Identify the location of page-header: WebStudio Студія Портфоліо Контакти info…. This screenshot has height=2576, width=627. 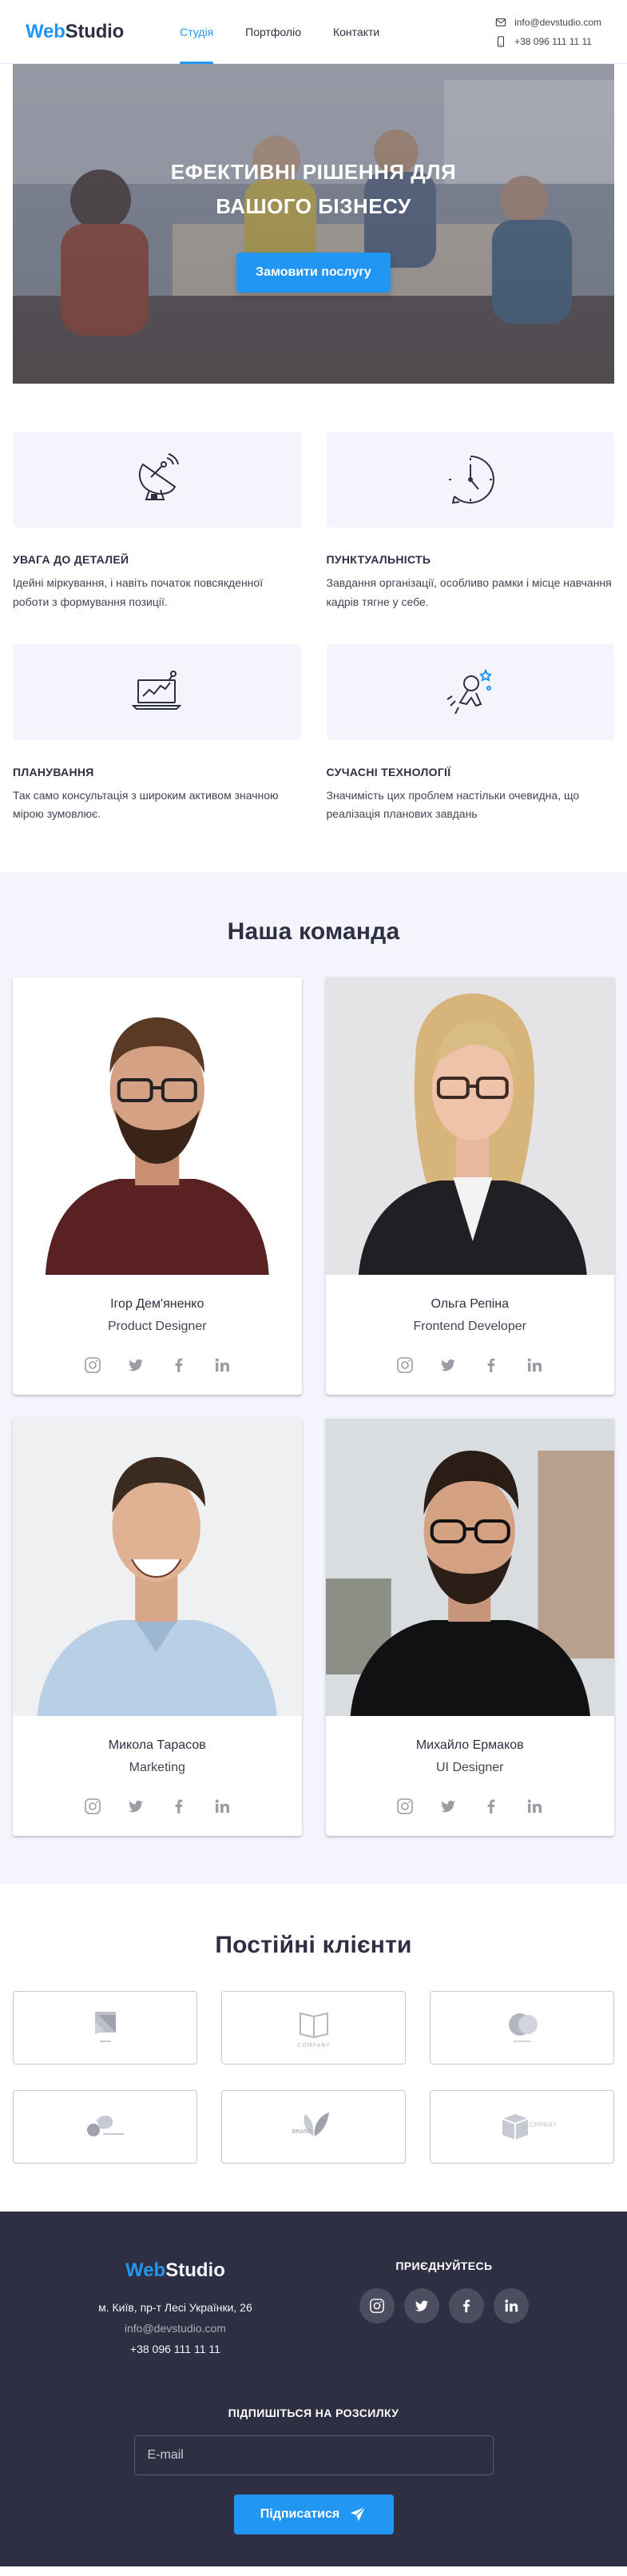
(313, 32).